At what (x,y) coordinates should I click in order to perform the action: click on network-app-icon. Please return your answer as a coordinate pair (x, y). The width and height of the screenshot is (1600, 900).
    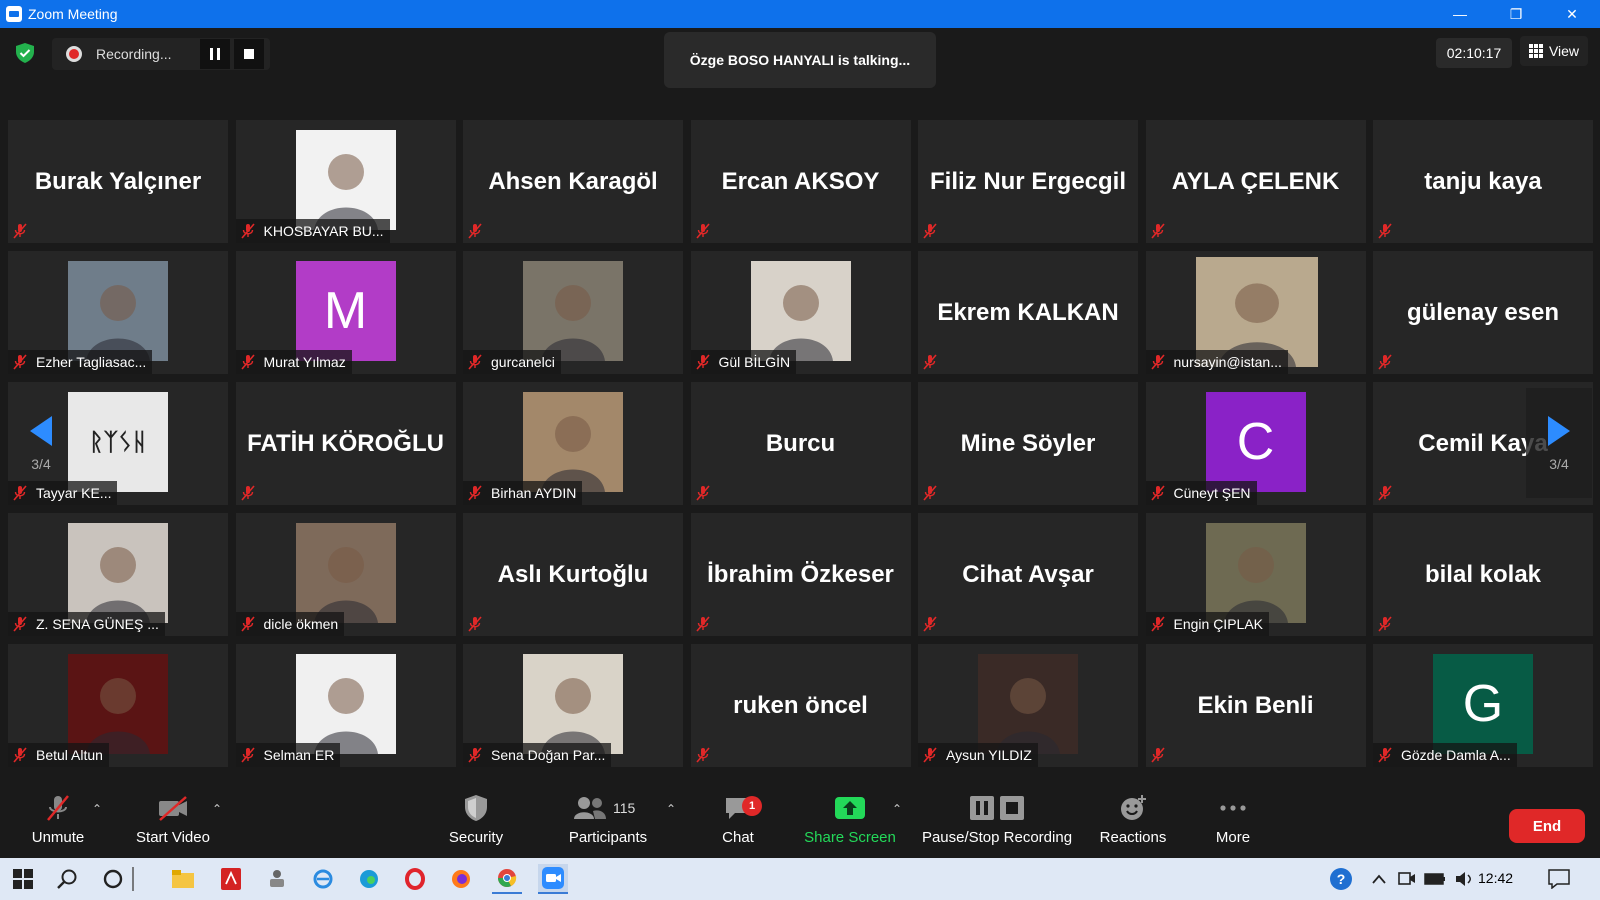
    Looking at the image, I should click on (277, 879).